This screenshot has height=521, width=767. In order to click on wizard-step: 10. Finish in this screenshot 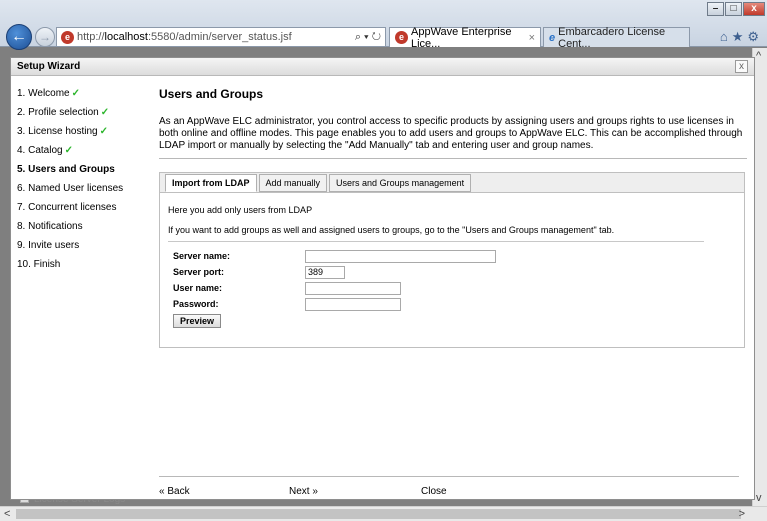, I will do `click(82, 264)`.